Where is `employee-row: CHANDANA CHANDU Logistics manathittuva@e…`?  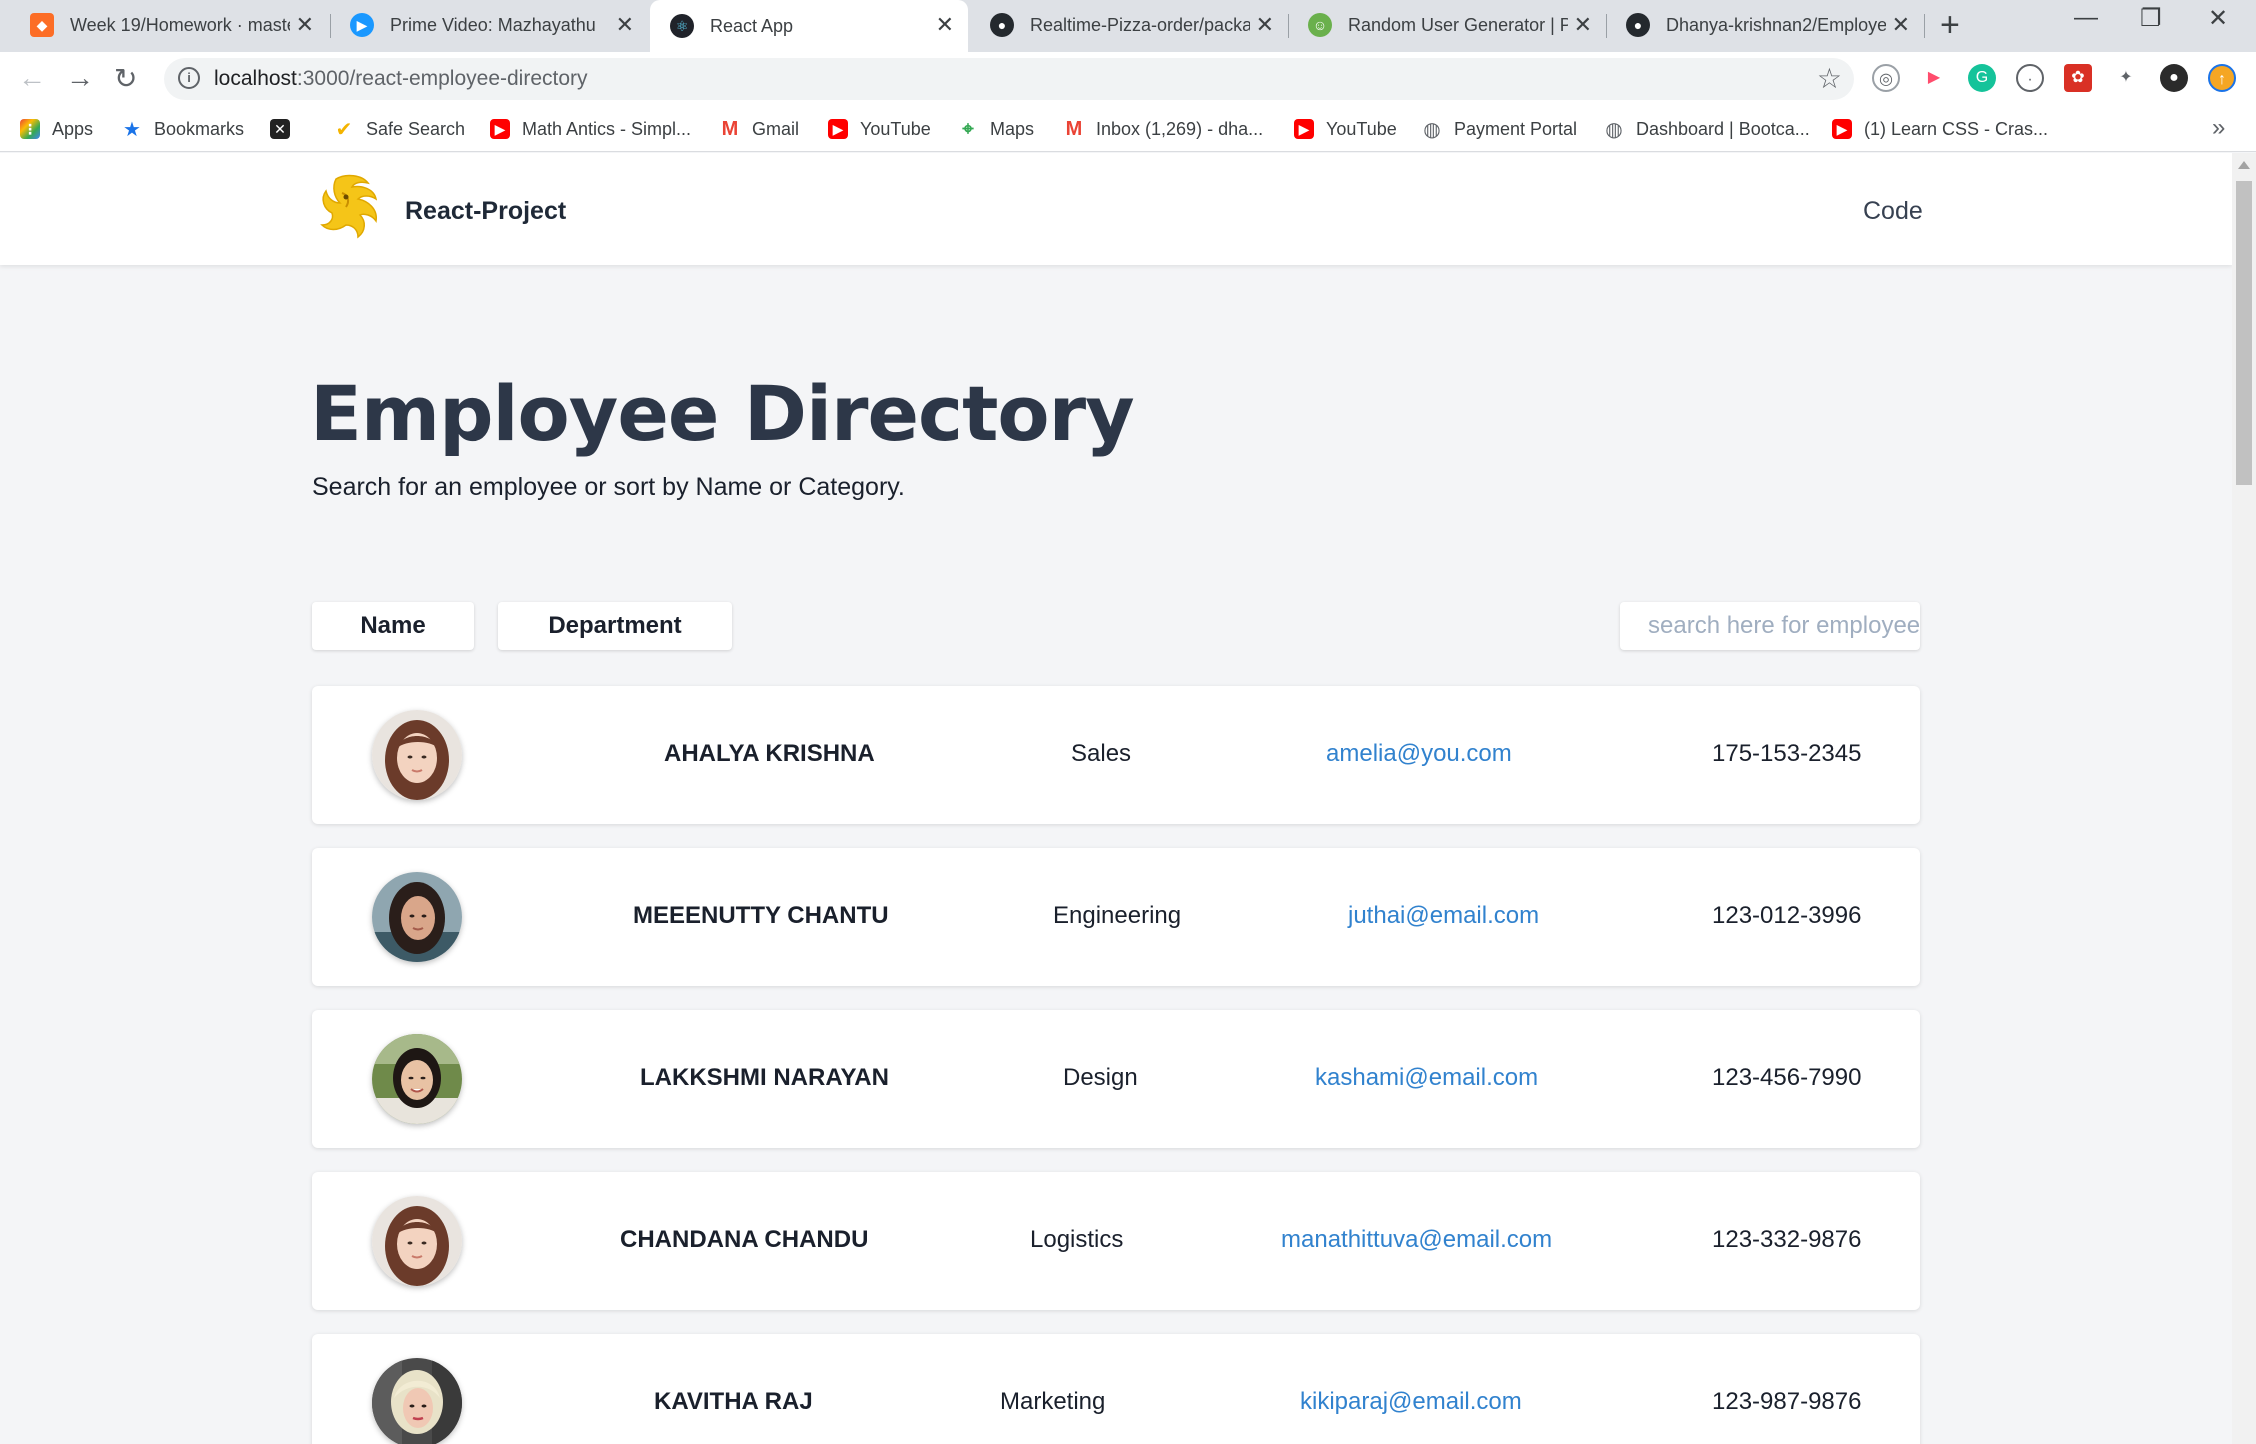
employee-row: CHANDANA CHANDU Logistics manathittuva@e… is located at coordinates (1116, 1241).